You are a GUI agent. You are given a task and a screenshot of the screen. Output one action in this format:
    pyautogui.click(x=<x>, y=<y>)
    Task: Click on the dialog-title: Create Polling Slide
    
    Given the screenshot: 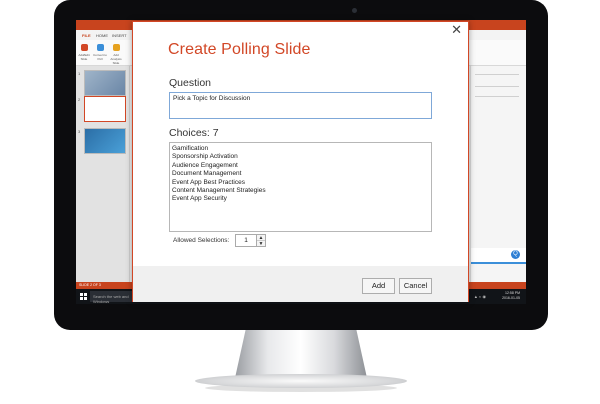 What is the action you would take?
    pyautogui.click(x=239, y=49)
    